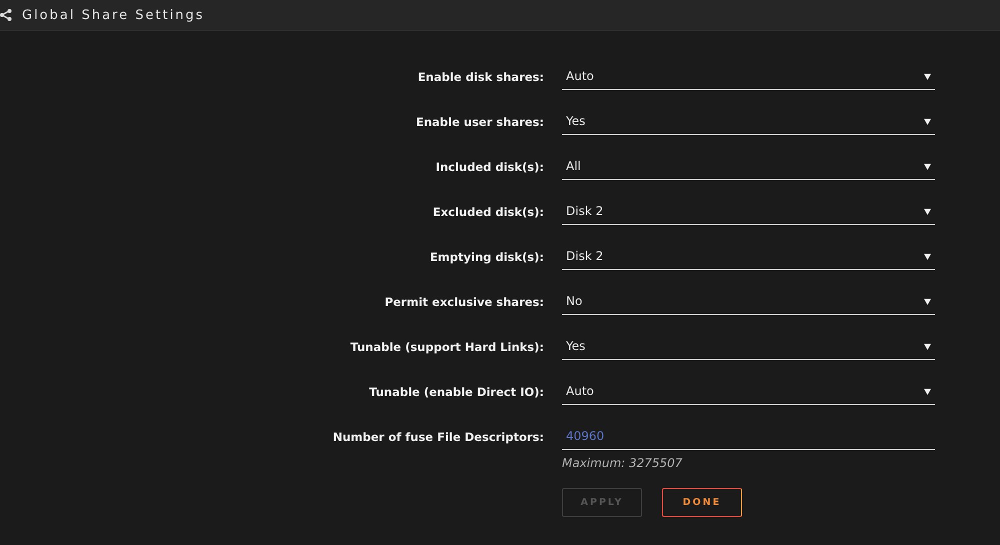 The width and height of the screenshot is (1000, 545). Describe the element at coordinates (623, 463) in the screenshot. I see `hint-text: Maximum: 3275507` at that location.